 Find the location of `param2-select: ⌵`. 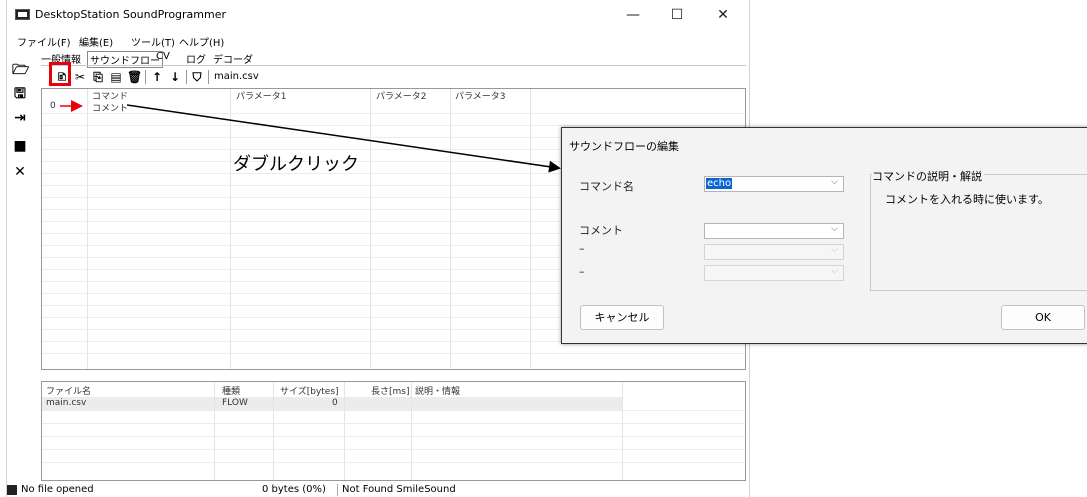

param2-select: ⌵ is located at coordinates (774, 252).